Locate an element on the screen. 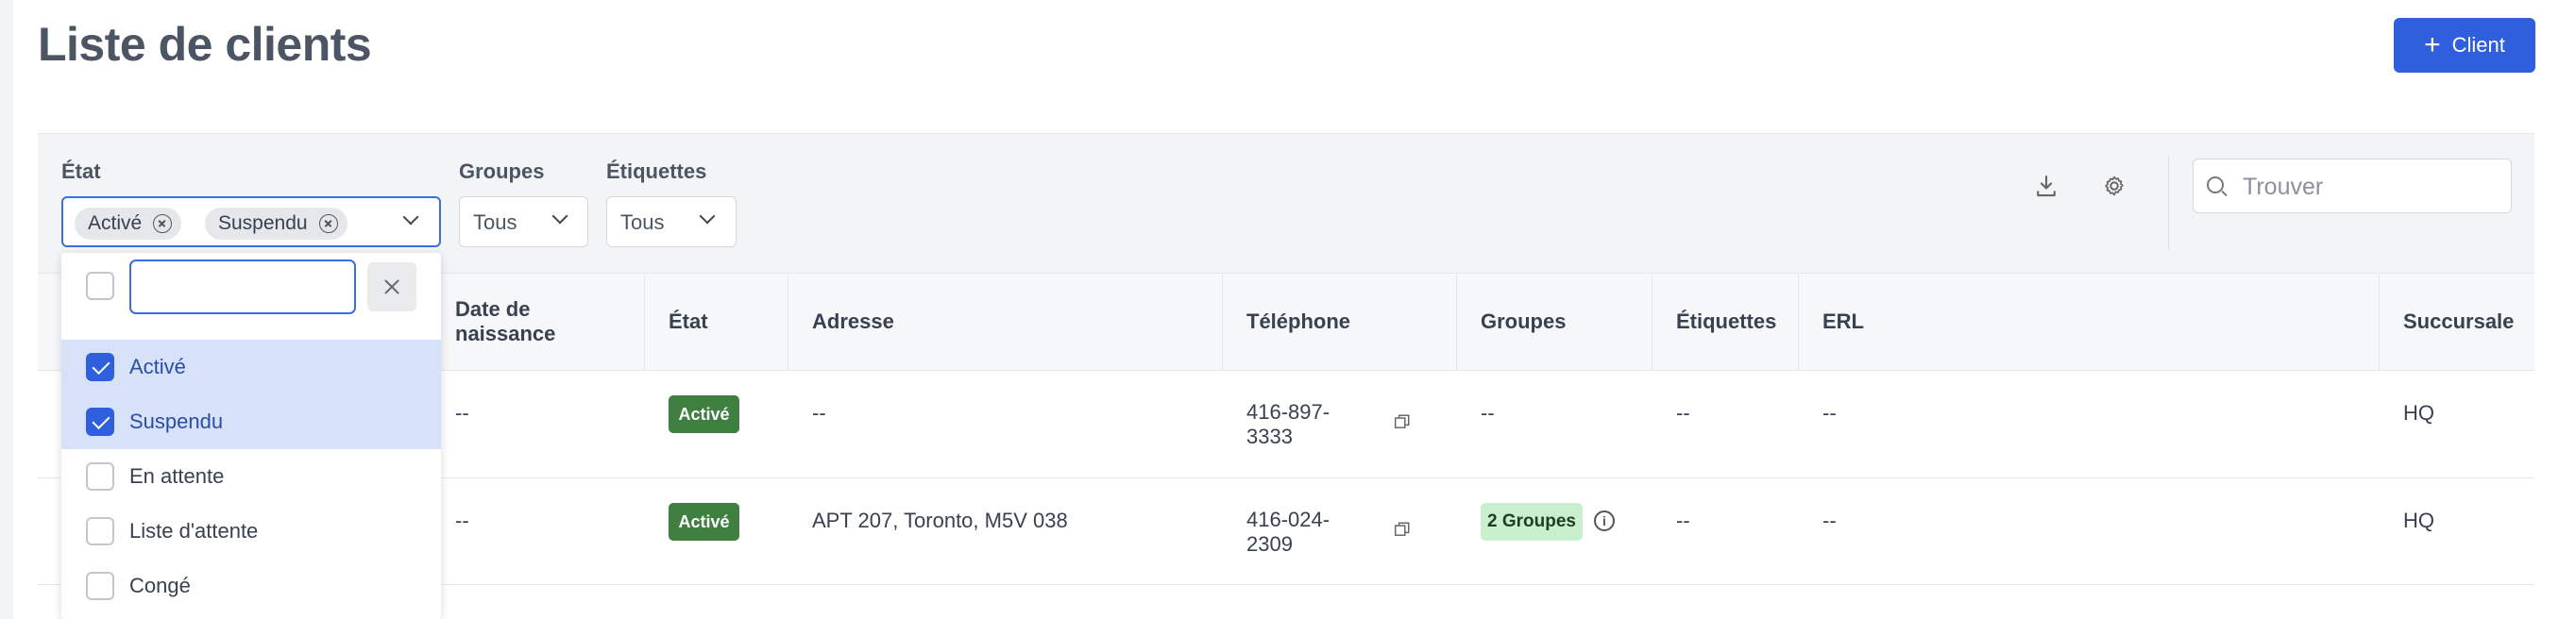 This screenshot has width=2576, height=619. groups-filter-value: Tous is located at coordinates (495, 222).